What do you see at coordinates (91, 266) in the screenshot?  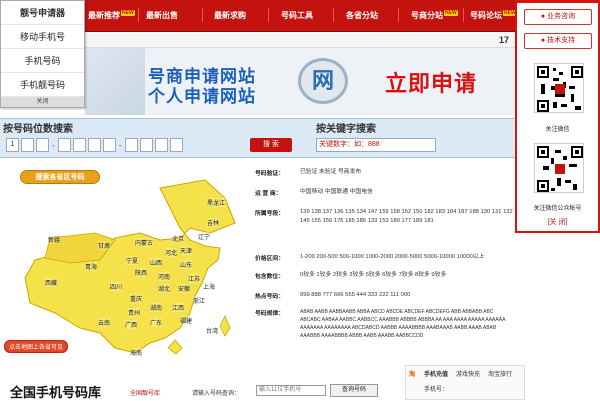 I see `province-qinghai: 青海` at bounding box center [91, 266].